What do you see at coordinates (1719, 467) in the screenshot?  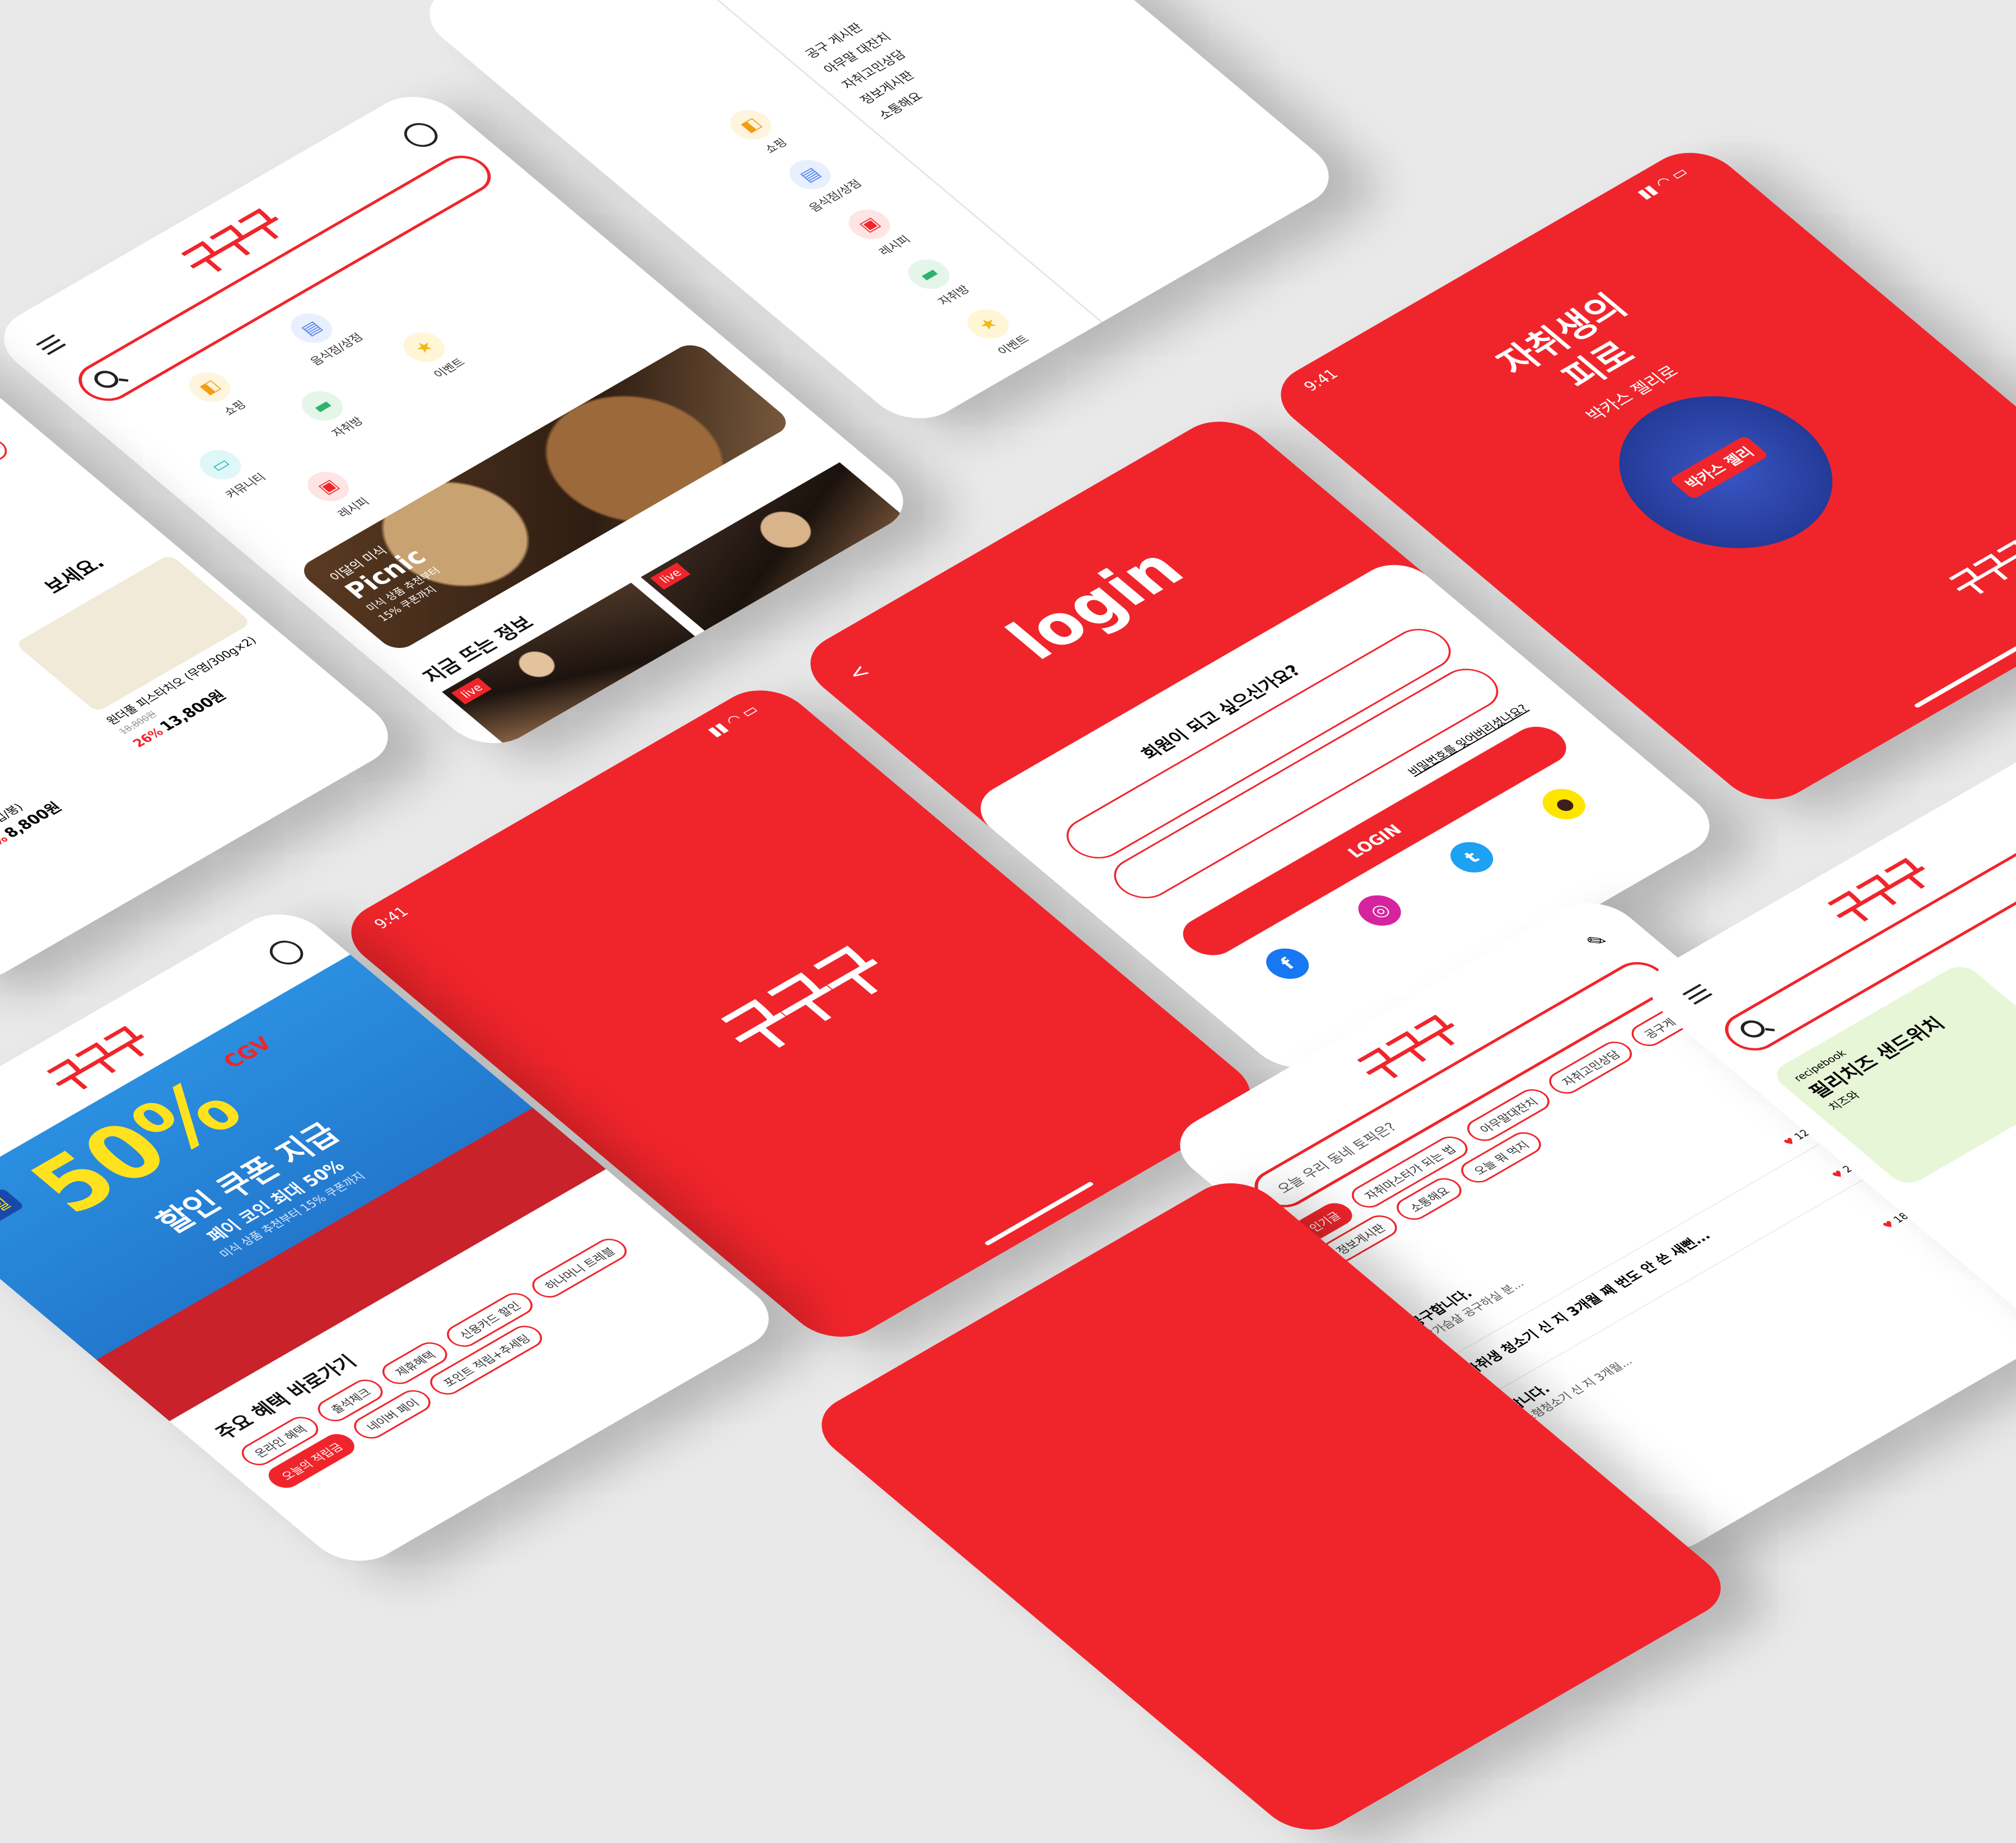 I see `pack-label: 박카스 젤리` at bounding box center [1719, 467].